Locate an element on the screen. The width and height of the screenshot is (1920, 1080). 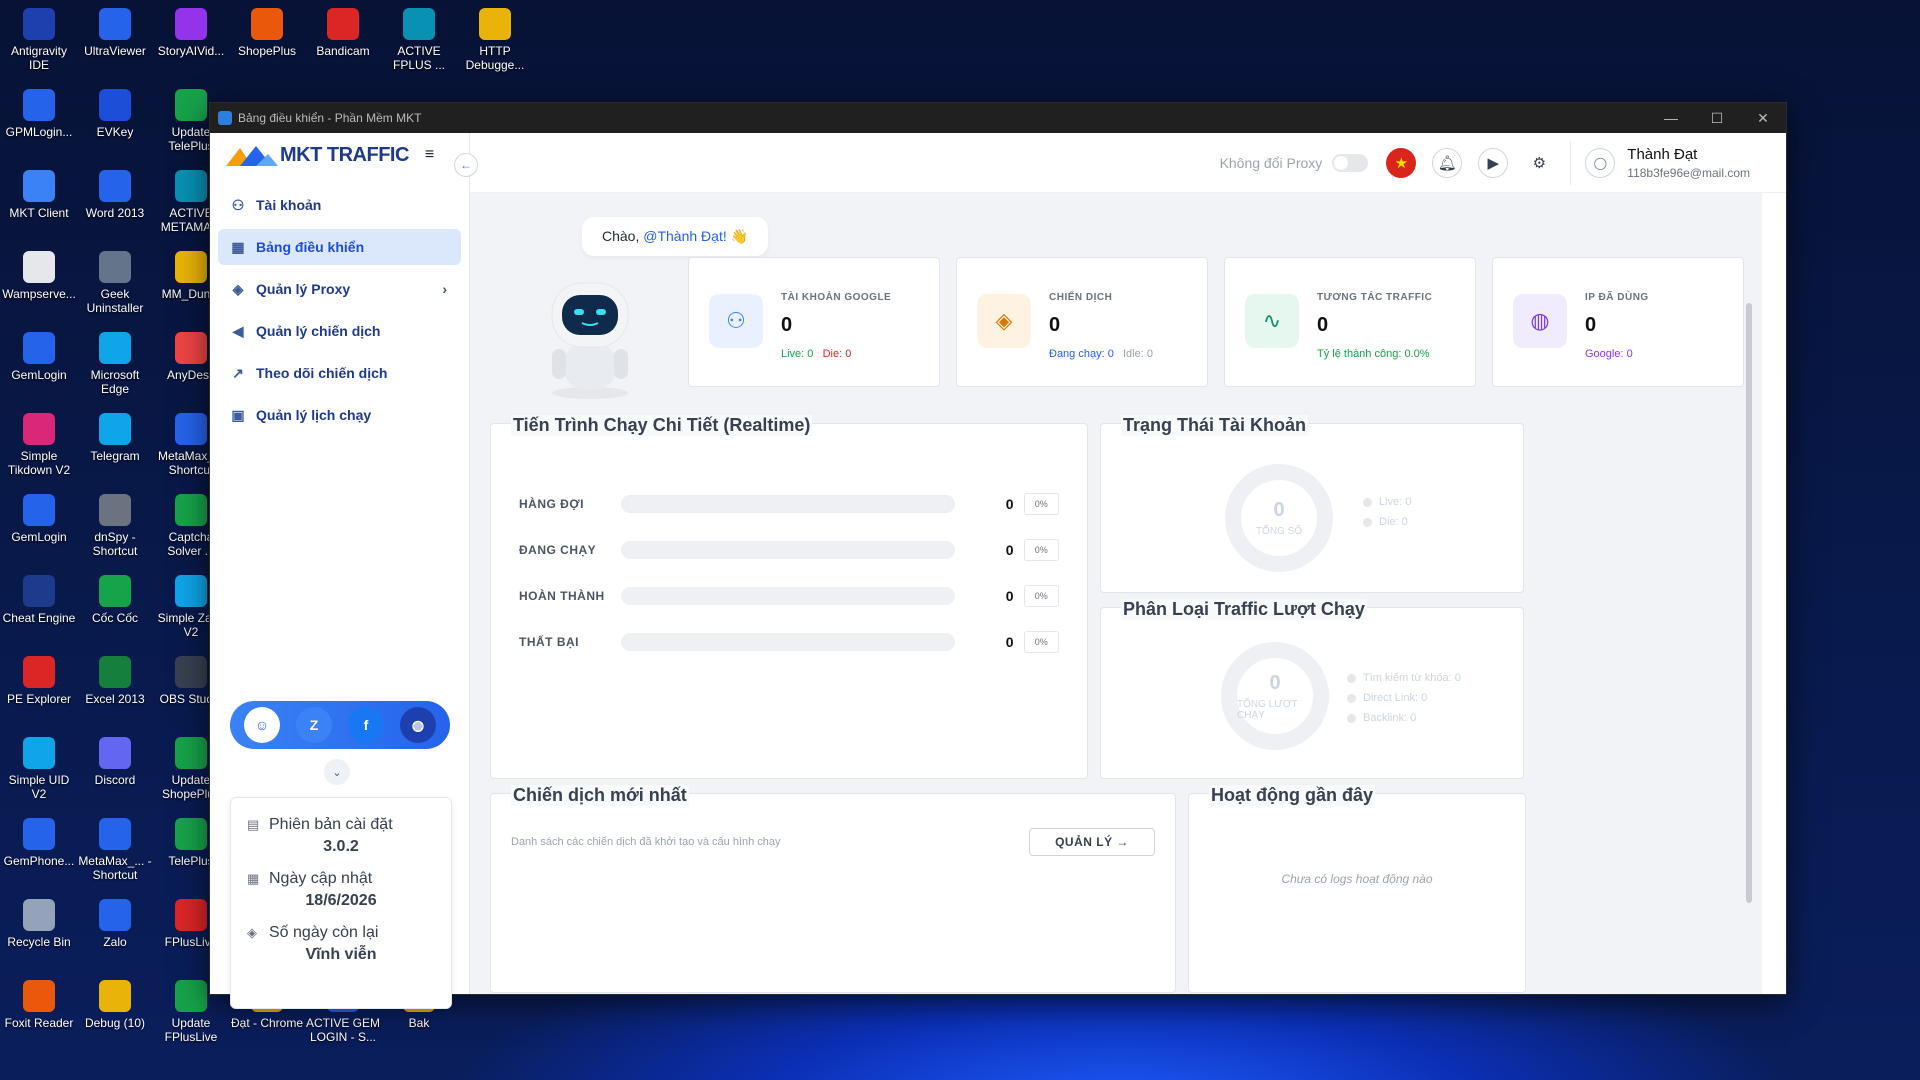
desktop-icon: EVKey is located at coordinates (115, 113).